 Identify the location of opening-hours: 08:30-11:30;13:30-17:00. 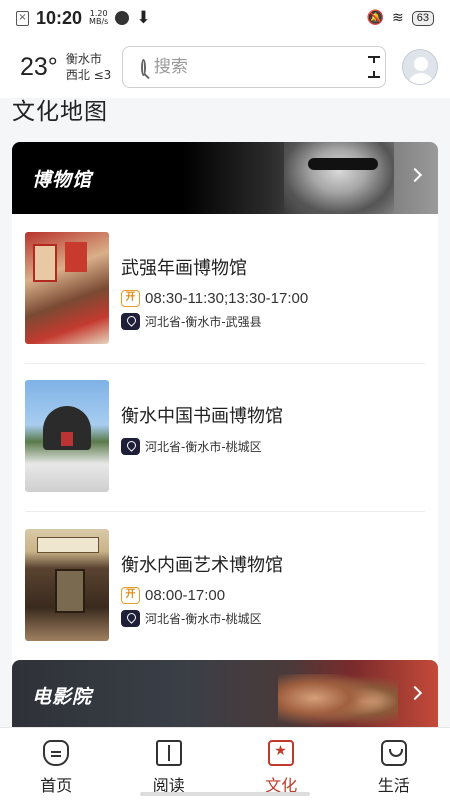
(227, 298).